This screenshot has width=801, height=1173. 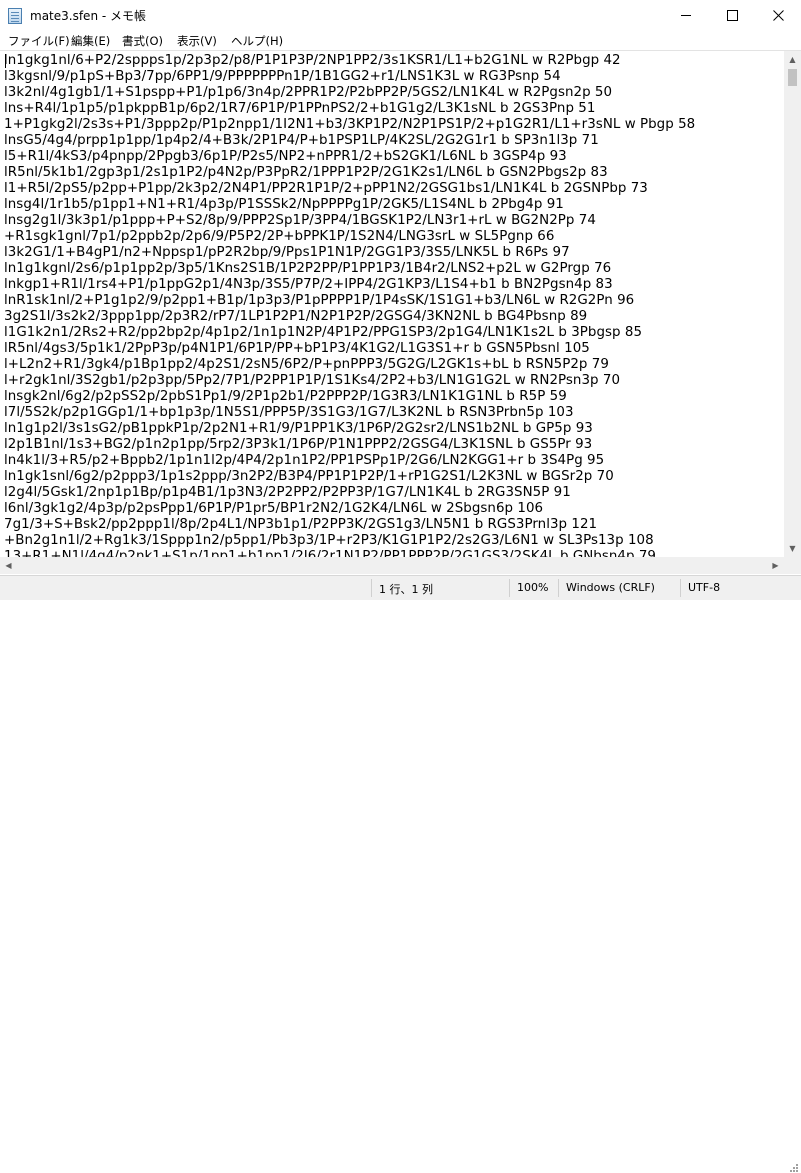 I want to click on status-line-ending: Windows (CRLF), so click(x=610, y=587).